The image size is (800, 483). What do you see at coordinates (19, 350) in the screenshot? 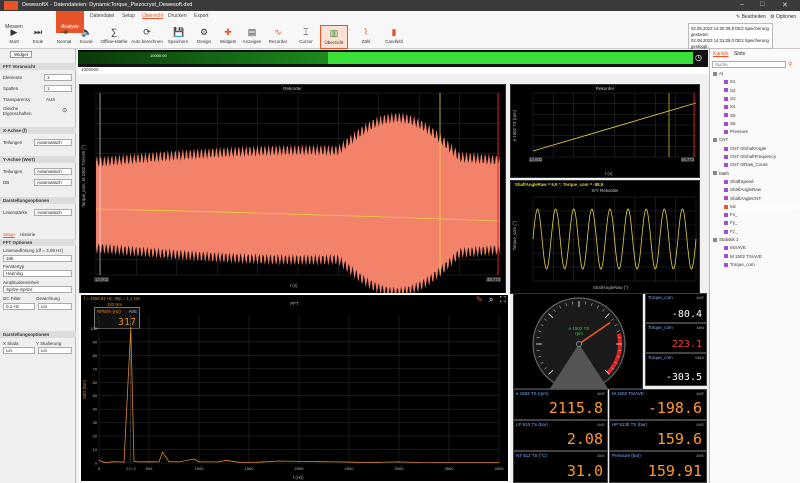
I see `x-scale-type-dropdown: Lin` at bounding box center [19, 350].